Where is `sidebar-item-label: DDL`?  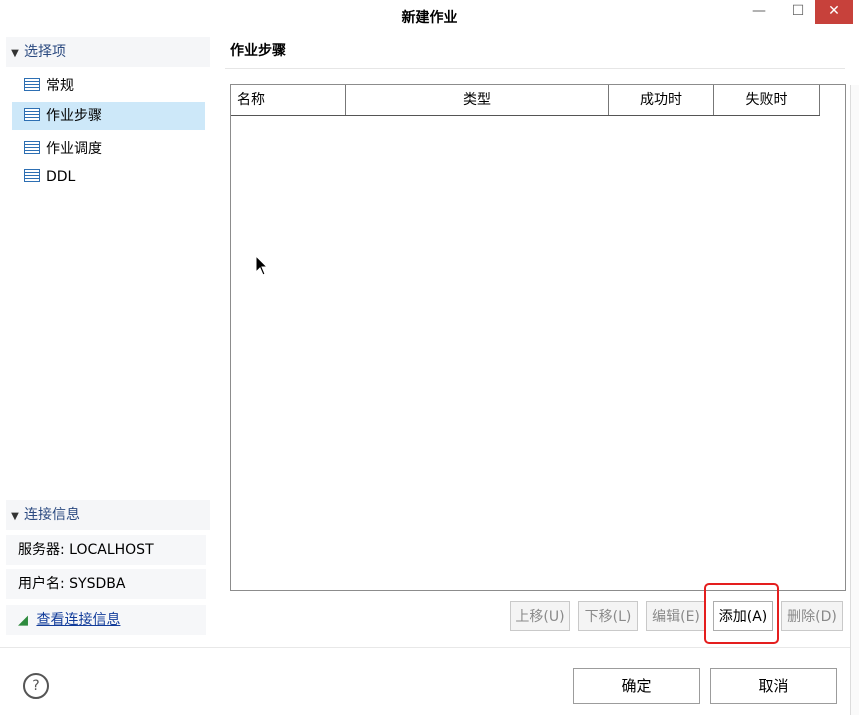 sidebar-item-label: DDL is located at coordinates (61, 177).